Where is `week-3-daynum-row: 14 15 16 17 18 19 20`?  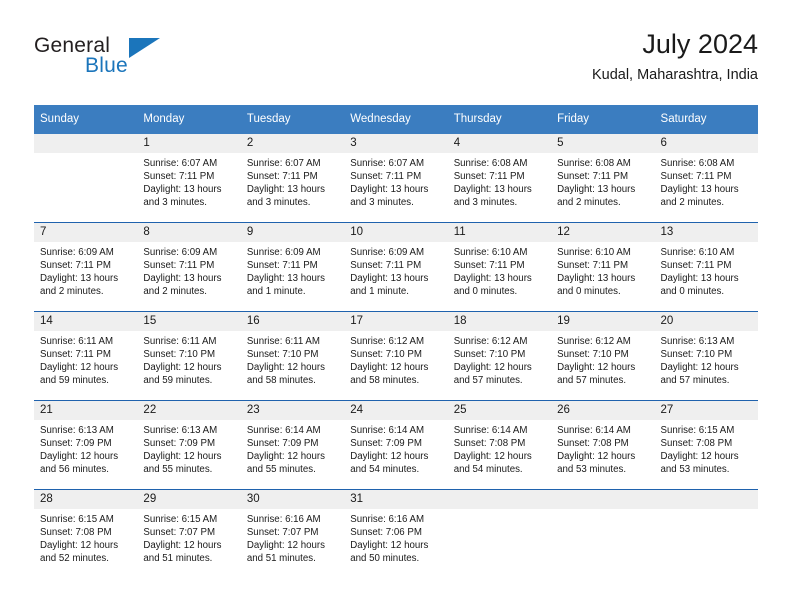 week-3-daynum-row: 14 15 16 17 18 19 20 is located at coordinates (396, 321).